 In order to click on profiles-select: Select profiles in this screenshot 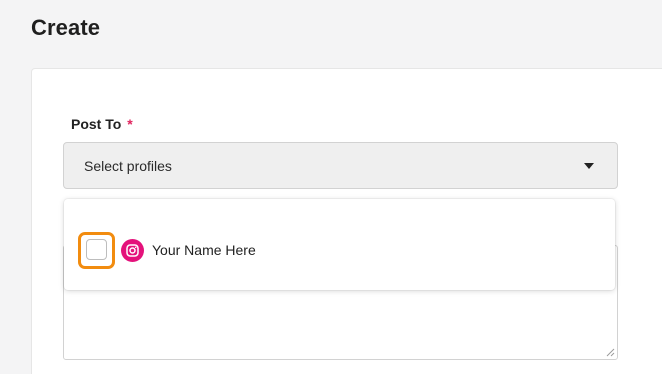, I will do `click(340, 165)`.